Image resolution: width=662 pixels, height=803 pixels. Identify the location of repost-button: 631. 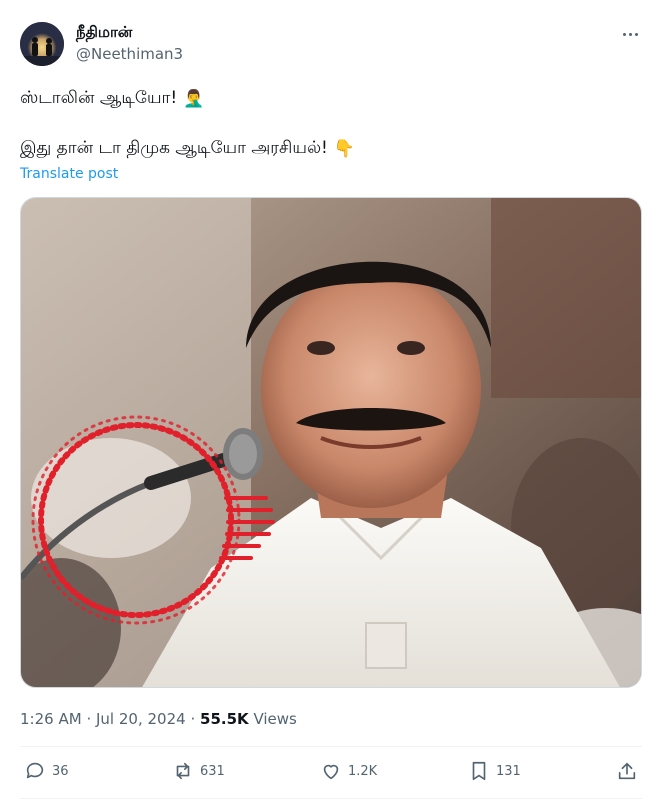
(198, 771).